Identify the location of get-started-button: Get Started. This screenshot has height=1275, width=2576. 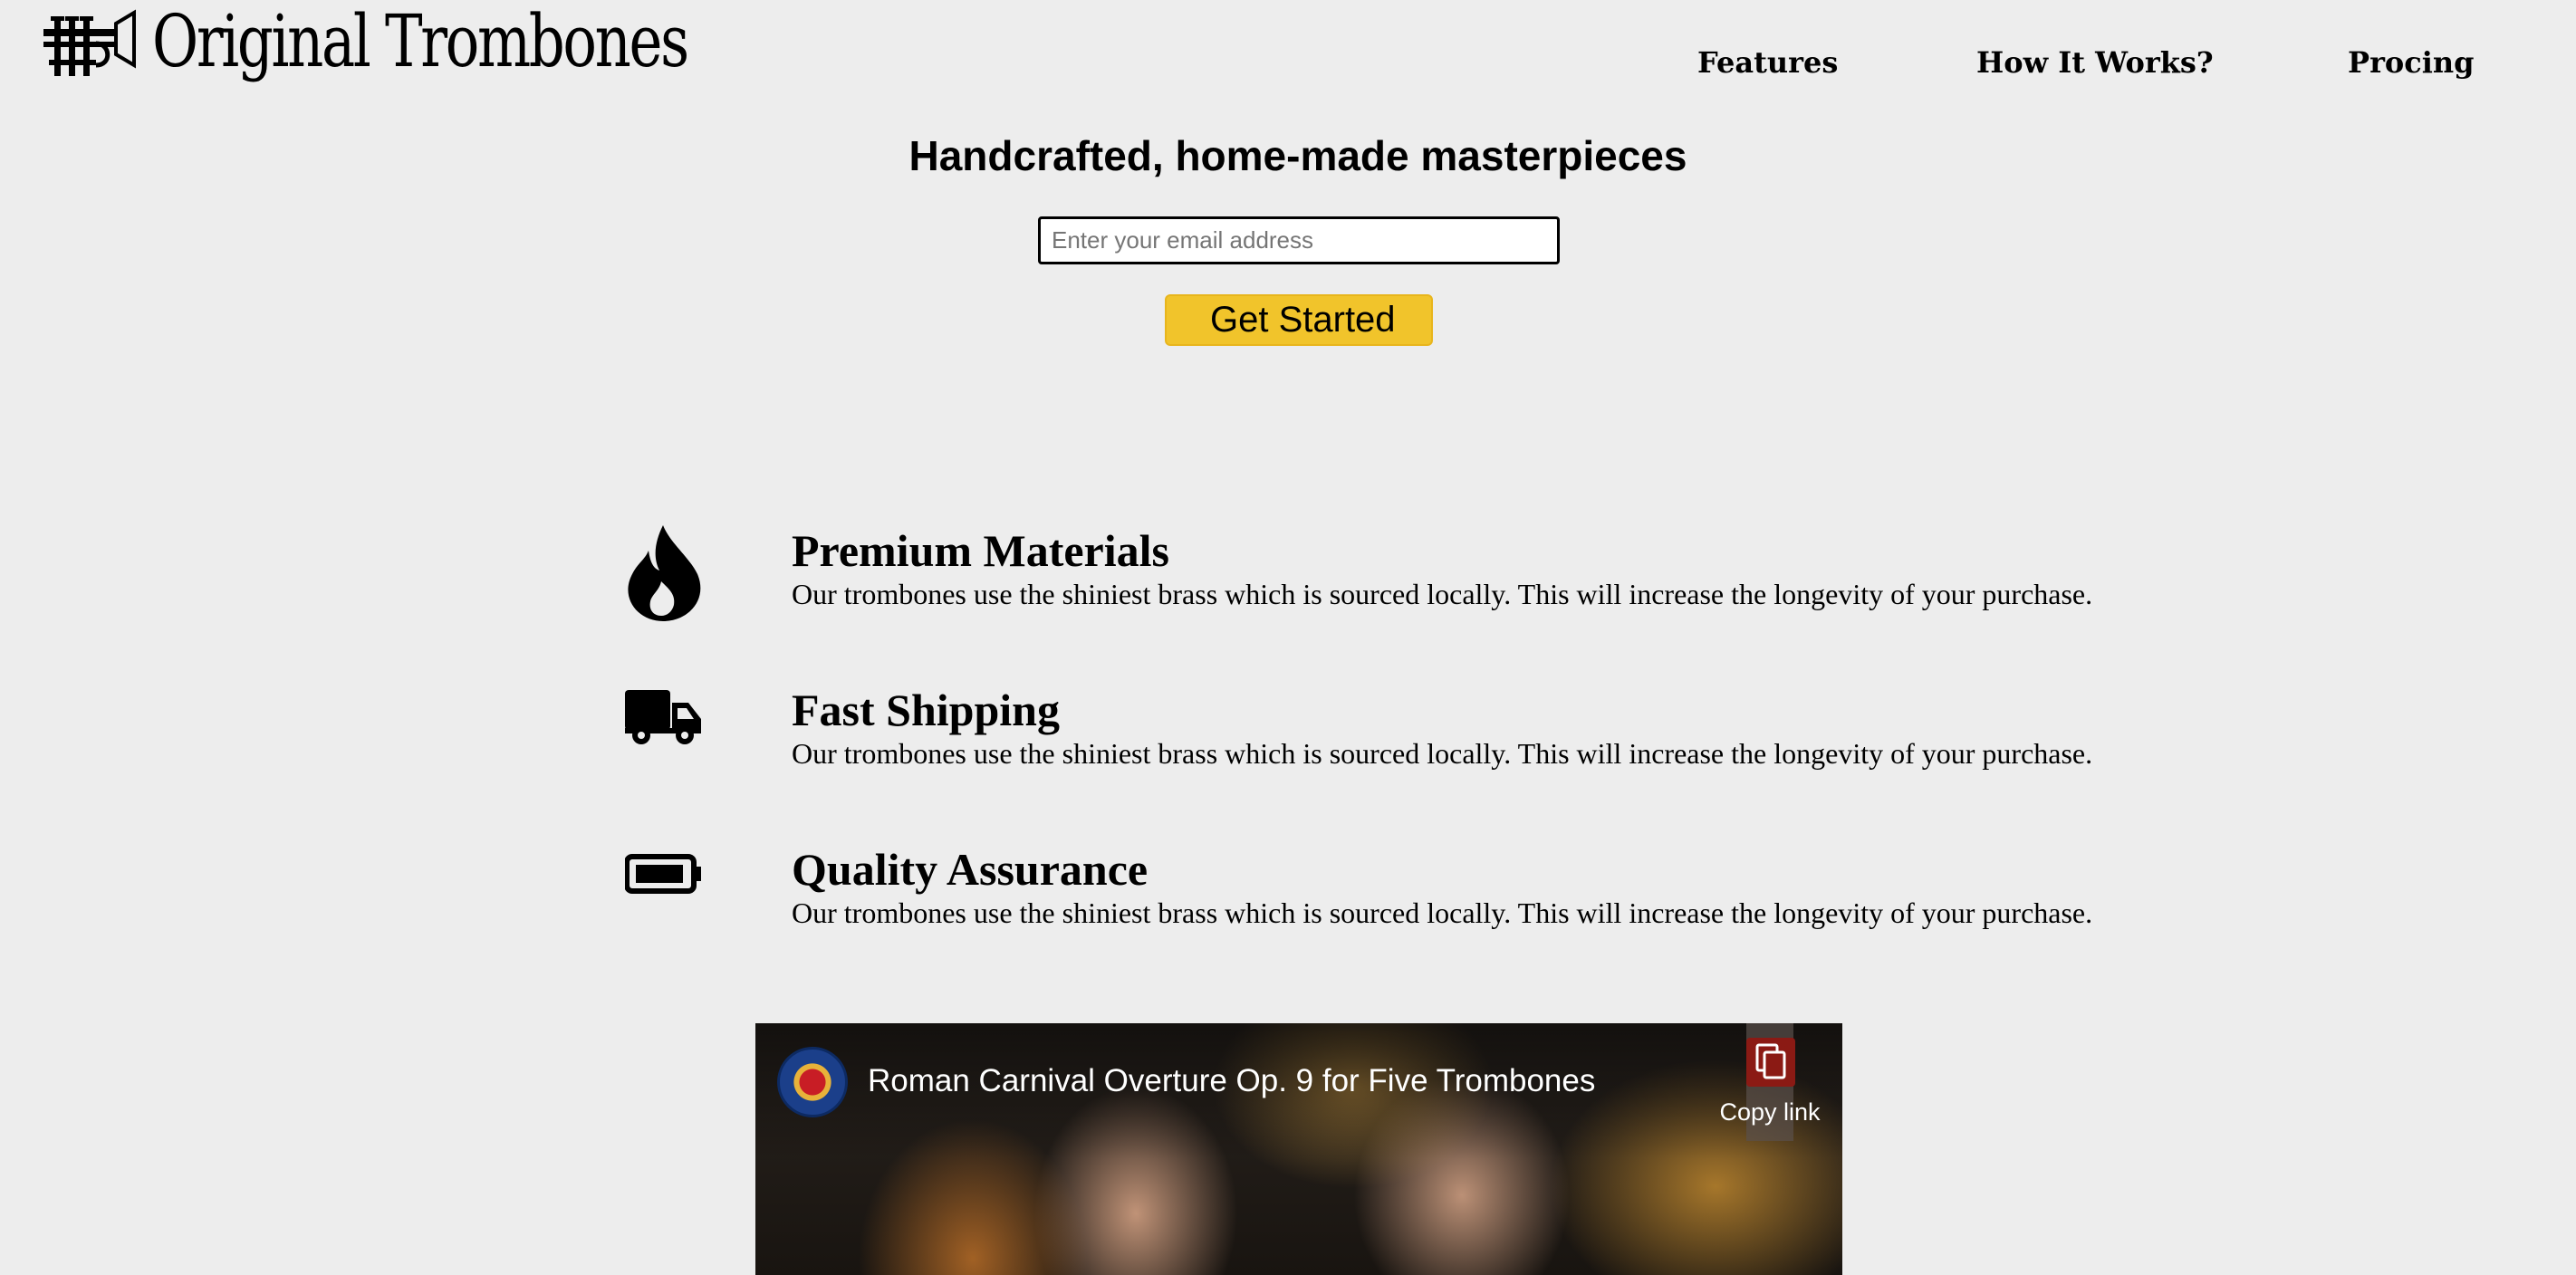
(1299, 320).